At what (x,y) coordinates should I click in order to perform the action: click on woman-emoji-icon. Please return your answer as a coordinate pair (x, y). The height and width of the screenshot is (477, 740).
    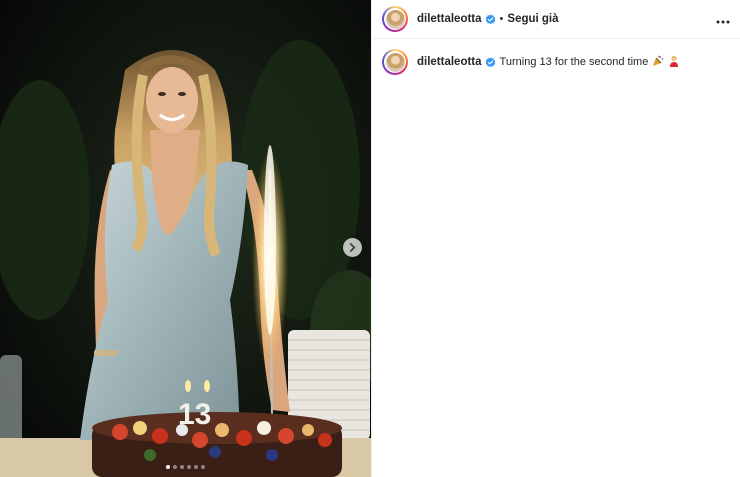
    Looking at the image, I should click on (674, 62).